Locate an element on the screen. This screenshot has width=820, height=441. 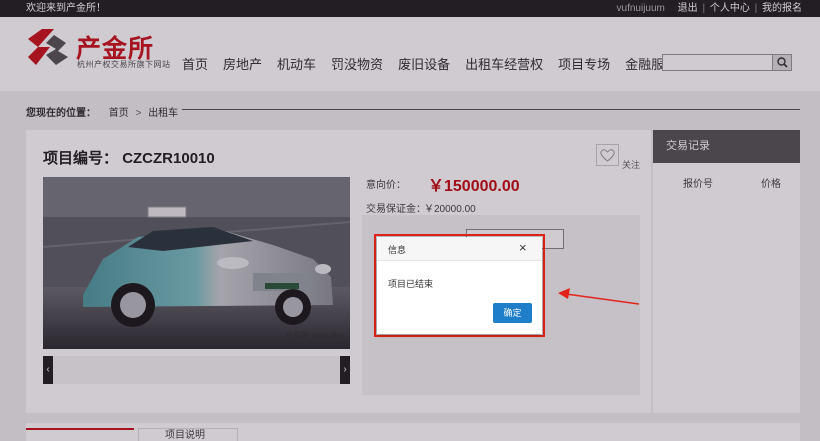
close-icon: × is located at coordinates (523, 247).